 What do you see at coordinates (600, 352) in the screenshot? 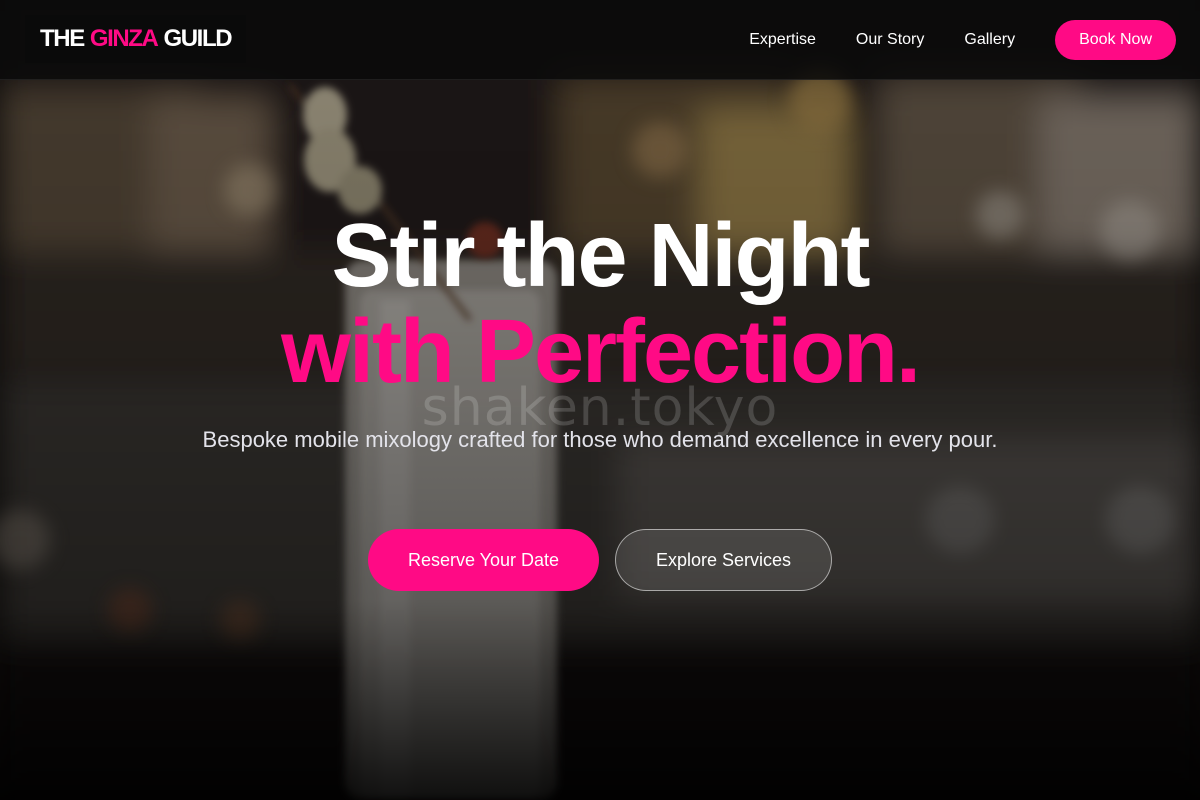
I see `hero-title-line-2: with Perfection.` at bounding box center [600, 352].